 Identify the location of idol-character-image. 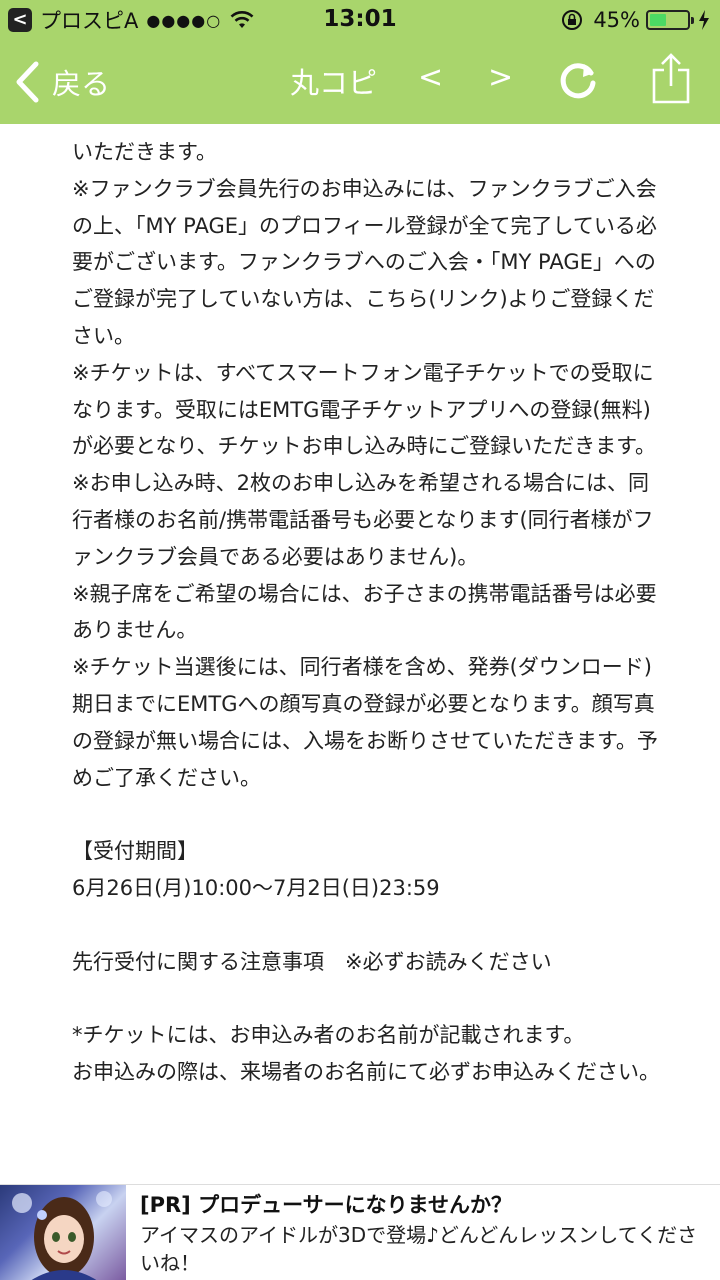
(62, 1235).